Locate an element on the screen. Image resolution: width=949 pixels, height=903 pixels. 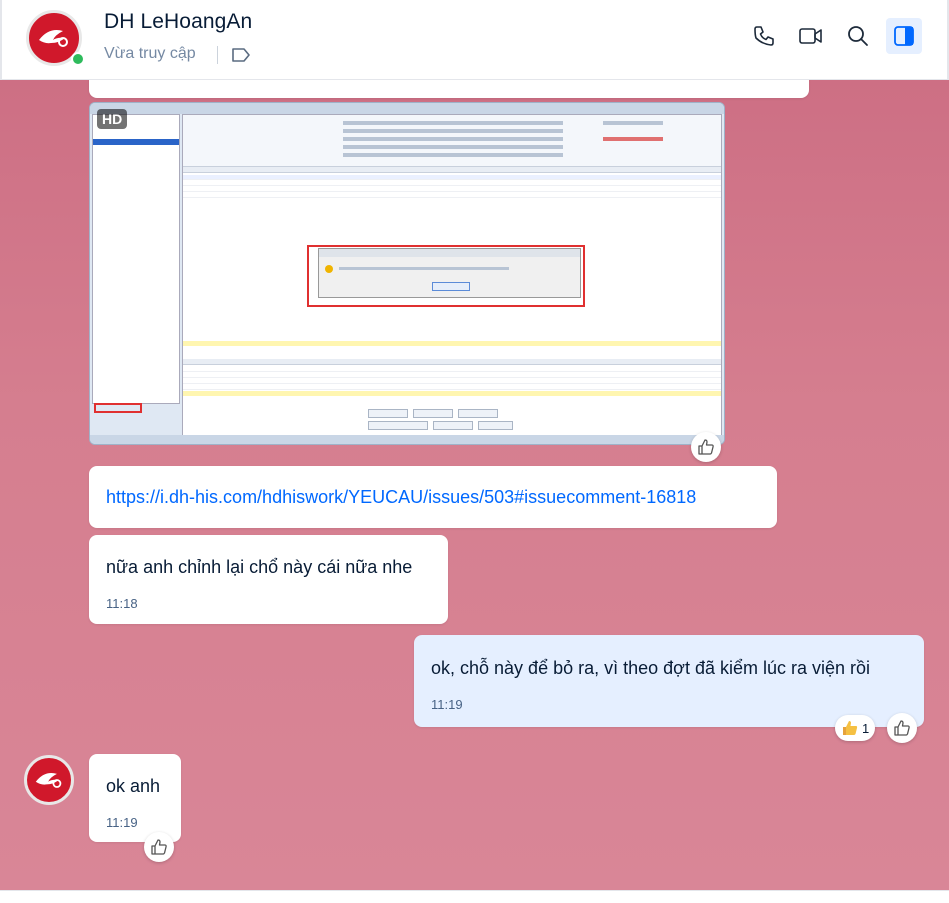
phone-icon is located at coordinates (764, 36).